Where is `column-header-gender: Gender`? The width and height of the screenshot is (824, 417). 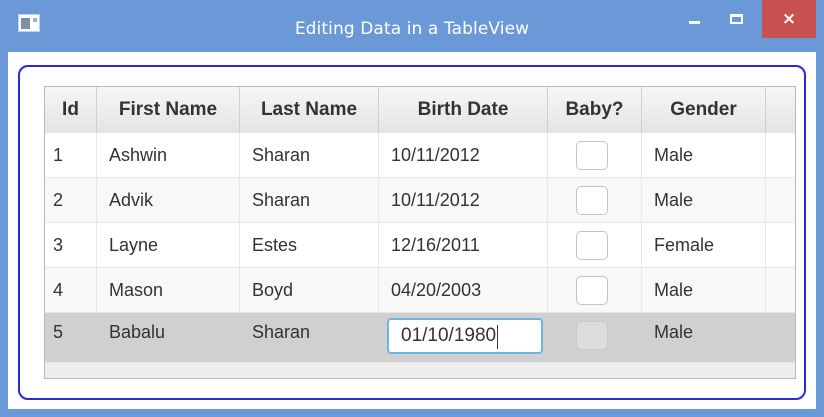 column-header-gender: Gender is located at coordinates (704, 110).